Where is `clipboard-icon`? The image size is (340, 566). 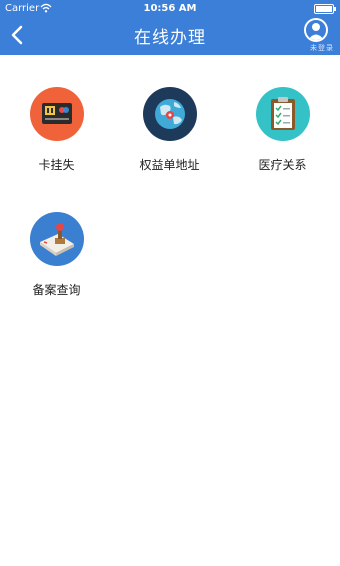
clipboard-icon is located at coordinates (282, 114).